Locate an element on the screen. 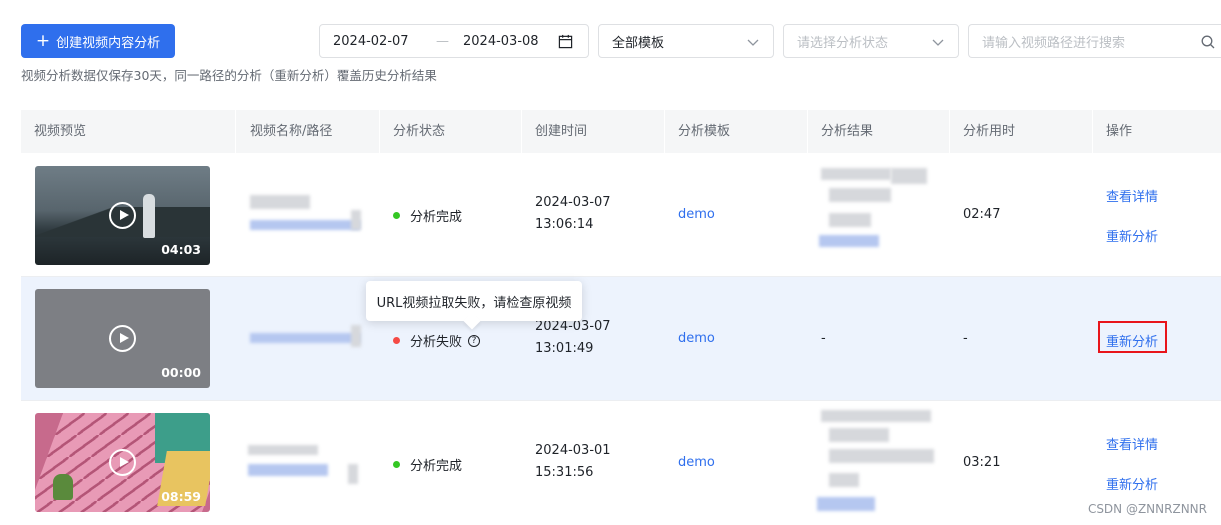  status-select: 请选择分析状态 is located at coordinates (871, 41).